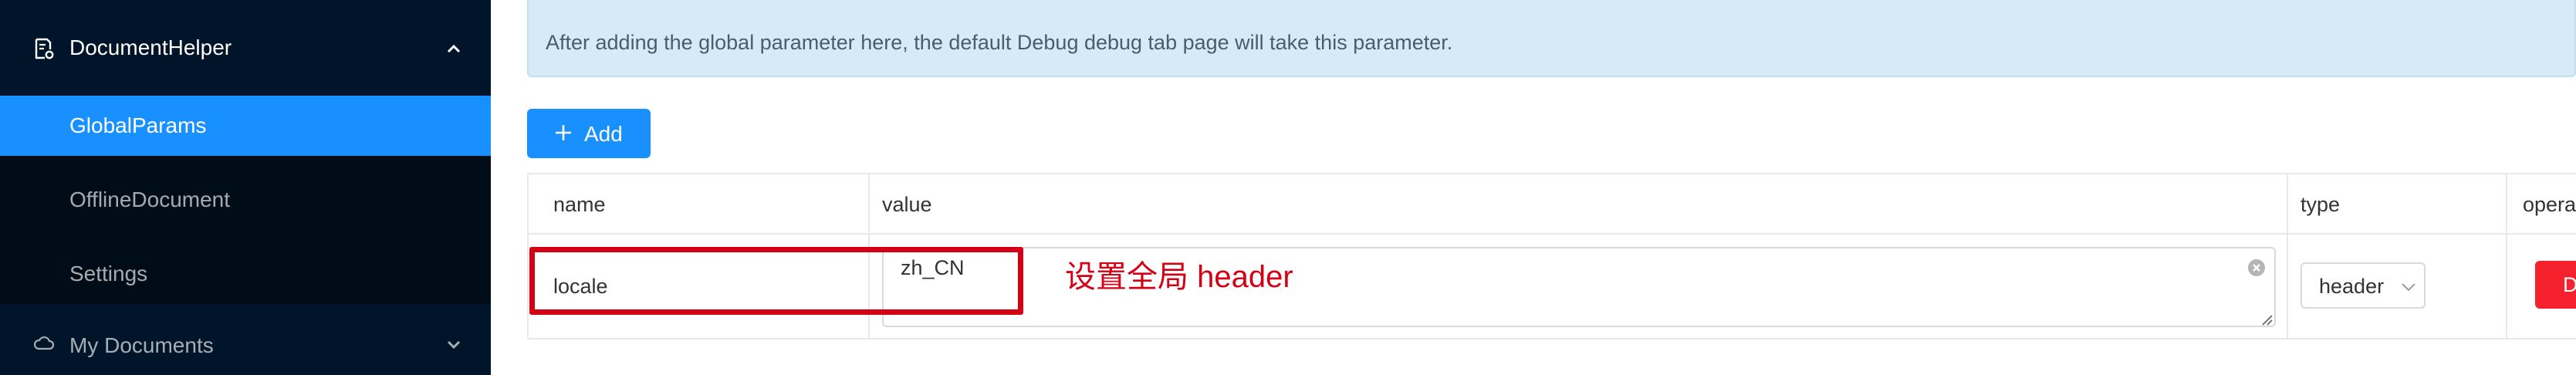  What do you see at coordinates (2549, 204) in the screenshot?
I see `column-header-operation: opera` at bounding box center [2549, 204].